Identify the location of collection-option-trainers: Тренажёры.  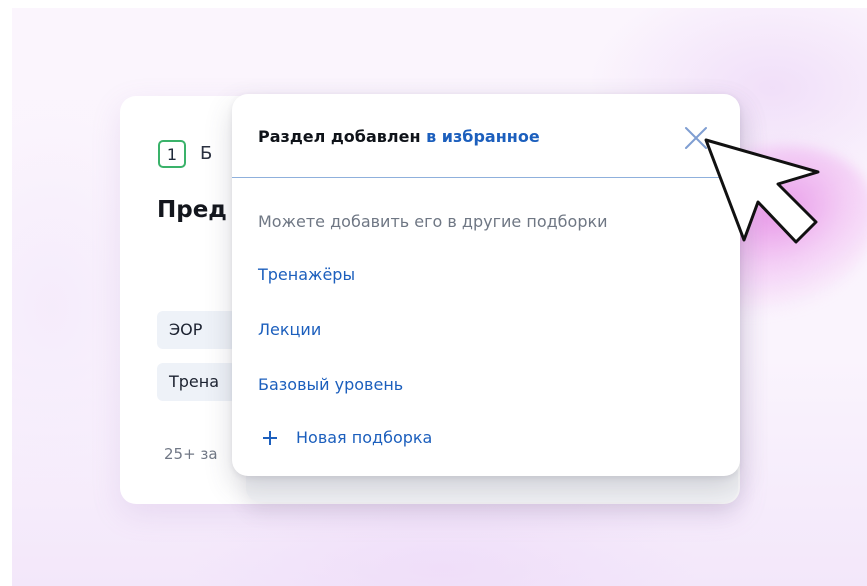
(306, 274).